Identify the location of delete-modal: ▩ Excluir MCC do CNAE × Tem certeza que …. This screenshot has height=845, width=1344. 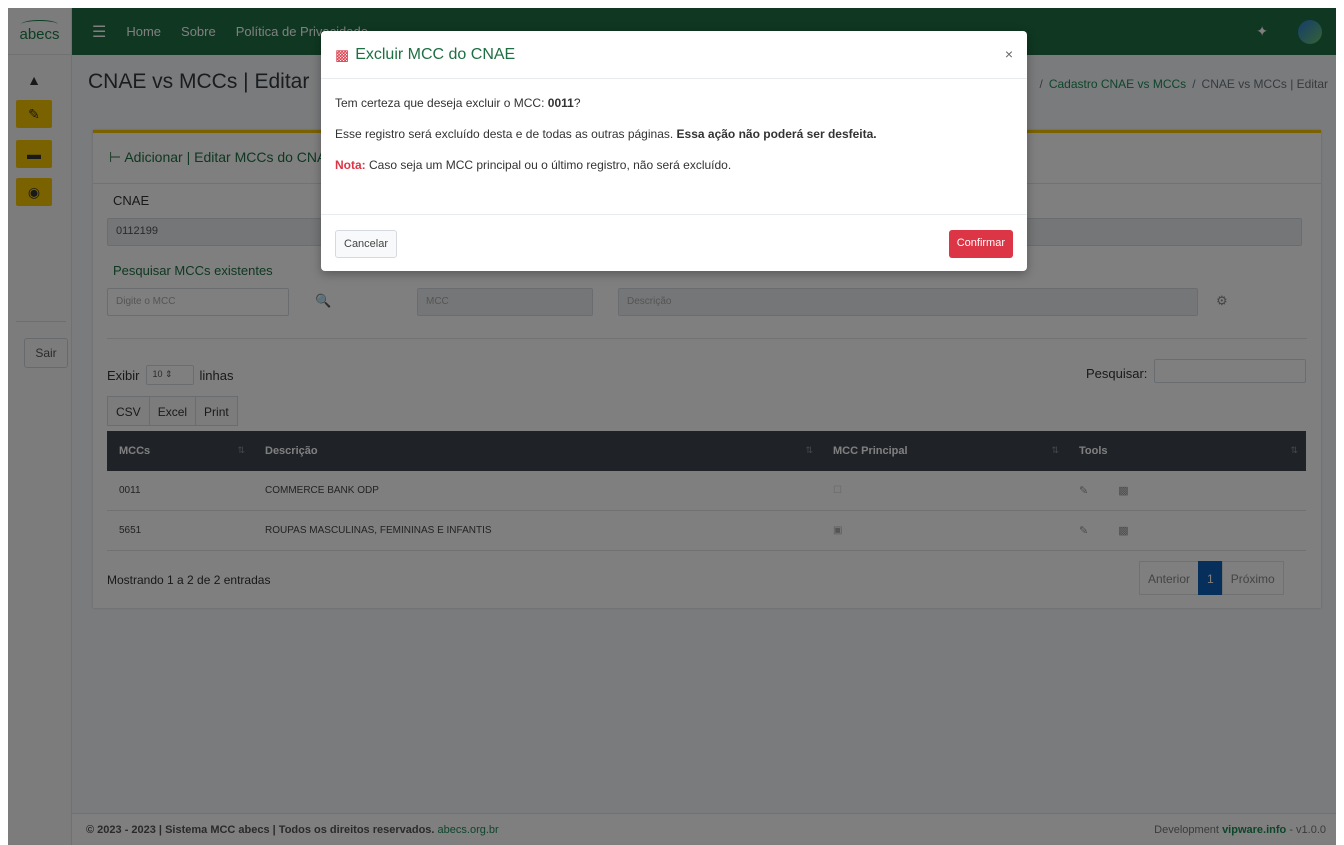
(674, 151).